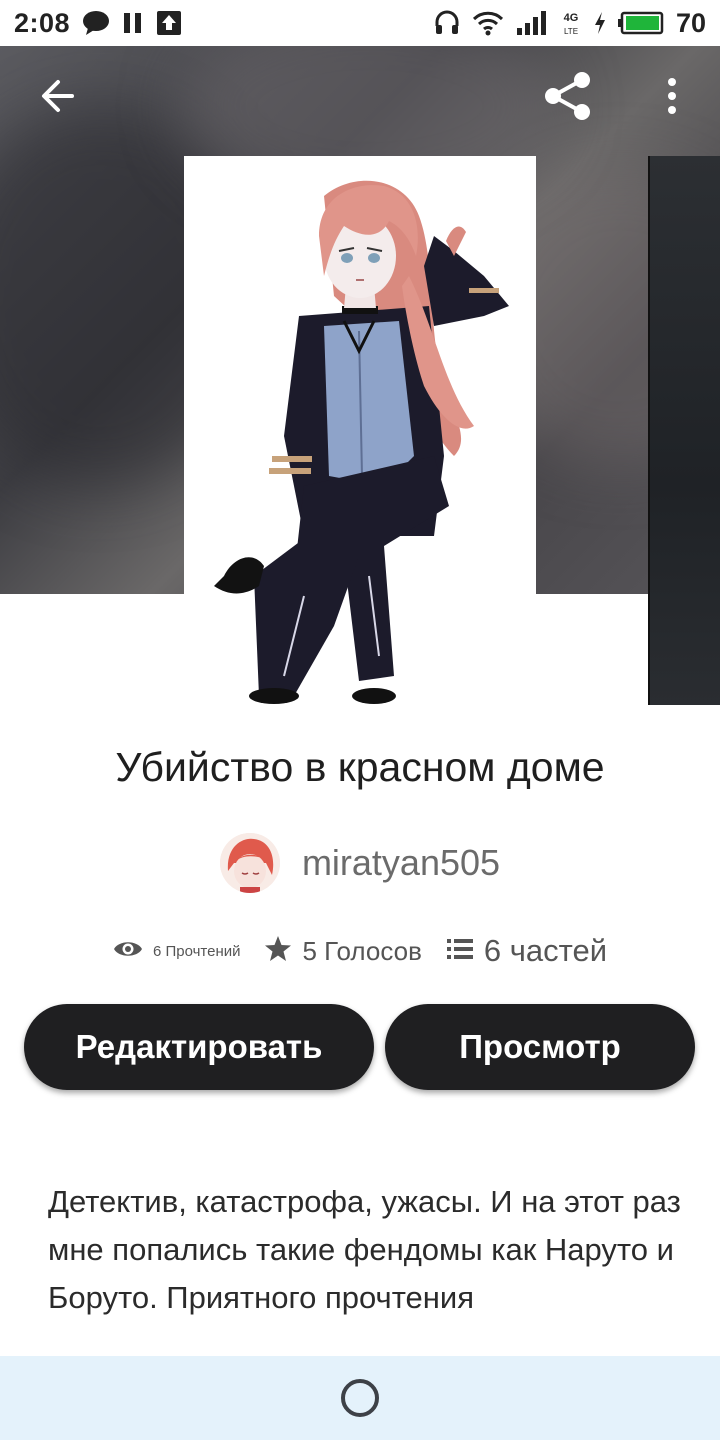 This screenshot has height=1440, width=720. Describe the element at coordinates (401, 863) in the screenshot. I see `author-name: miratyan505` at that location.